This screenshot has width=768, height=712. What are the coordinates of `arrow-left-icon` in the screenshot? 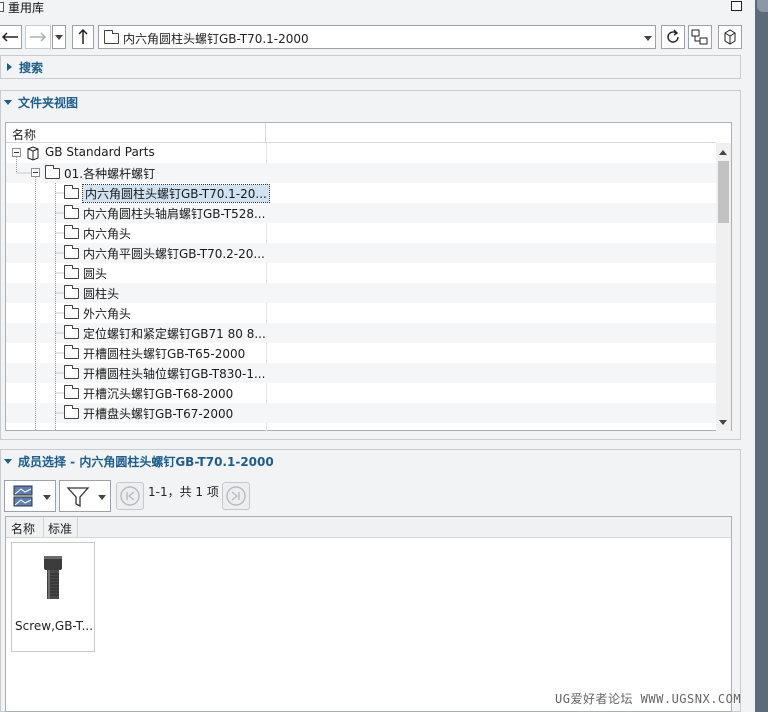 It's located at (9, 37).